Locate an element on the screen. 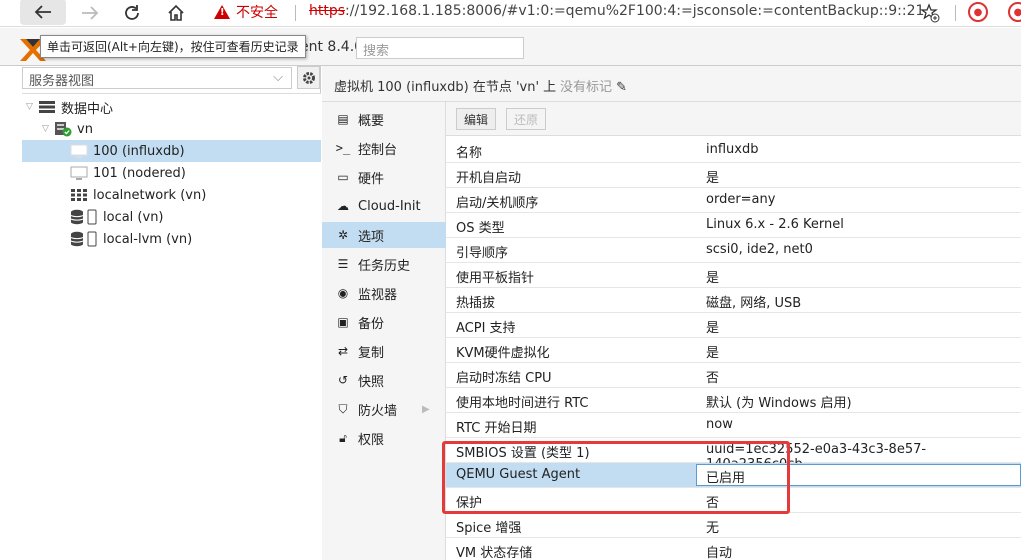 The image size is (1021, 560). option-row: Spice 增强 无 is located at coordinates (733, 525).